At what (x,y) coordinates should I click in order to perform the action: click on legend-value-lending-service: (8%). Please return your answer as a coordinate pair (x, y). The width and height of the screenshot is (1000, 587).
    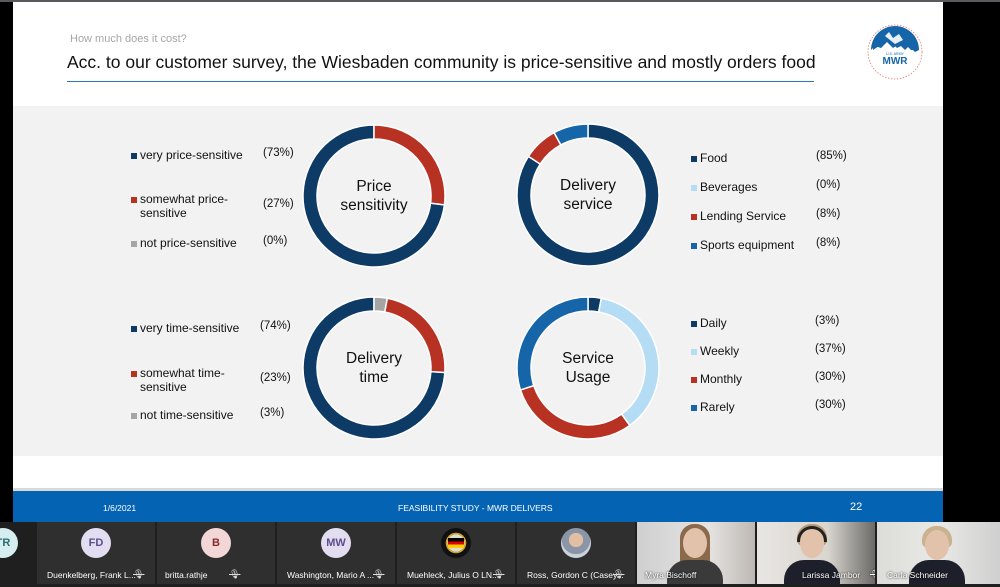
    Looking at the image, I should click on (828, 214).